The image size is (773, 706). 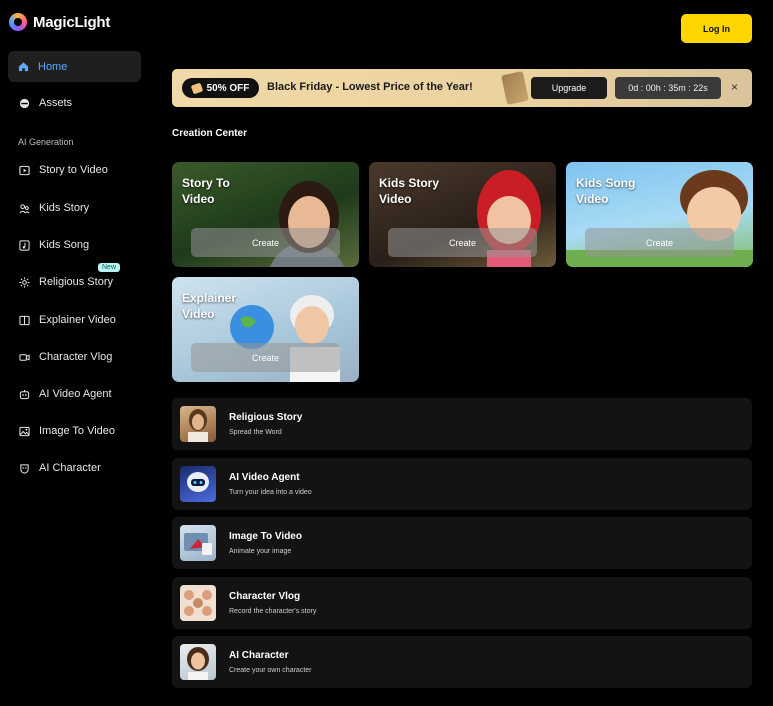 What do you see at coordinates (462, 424) in the screenshot?
I see `tool-religious-story: Religious Story Spread the Word` at bounding box center [462, 424].